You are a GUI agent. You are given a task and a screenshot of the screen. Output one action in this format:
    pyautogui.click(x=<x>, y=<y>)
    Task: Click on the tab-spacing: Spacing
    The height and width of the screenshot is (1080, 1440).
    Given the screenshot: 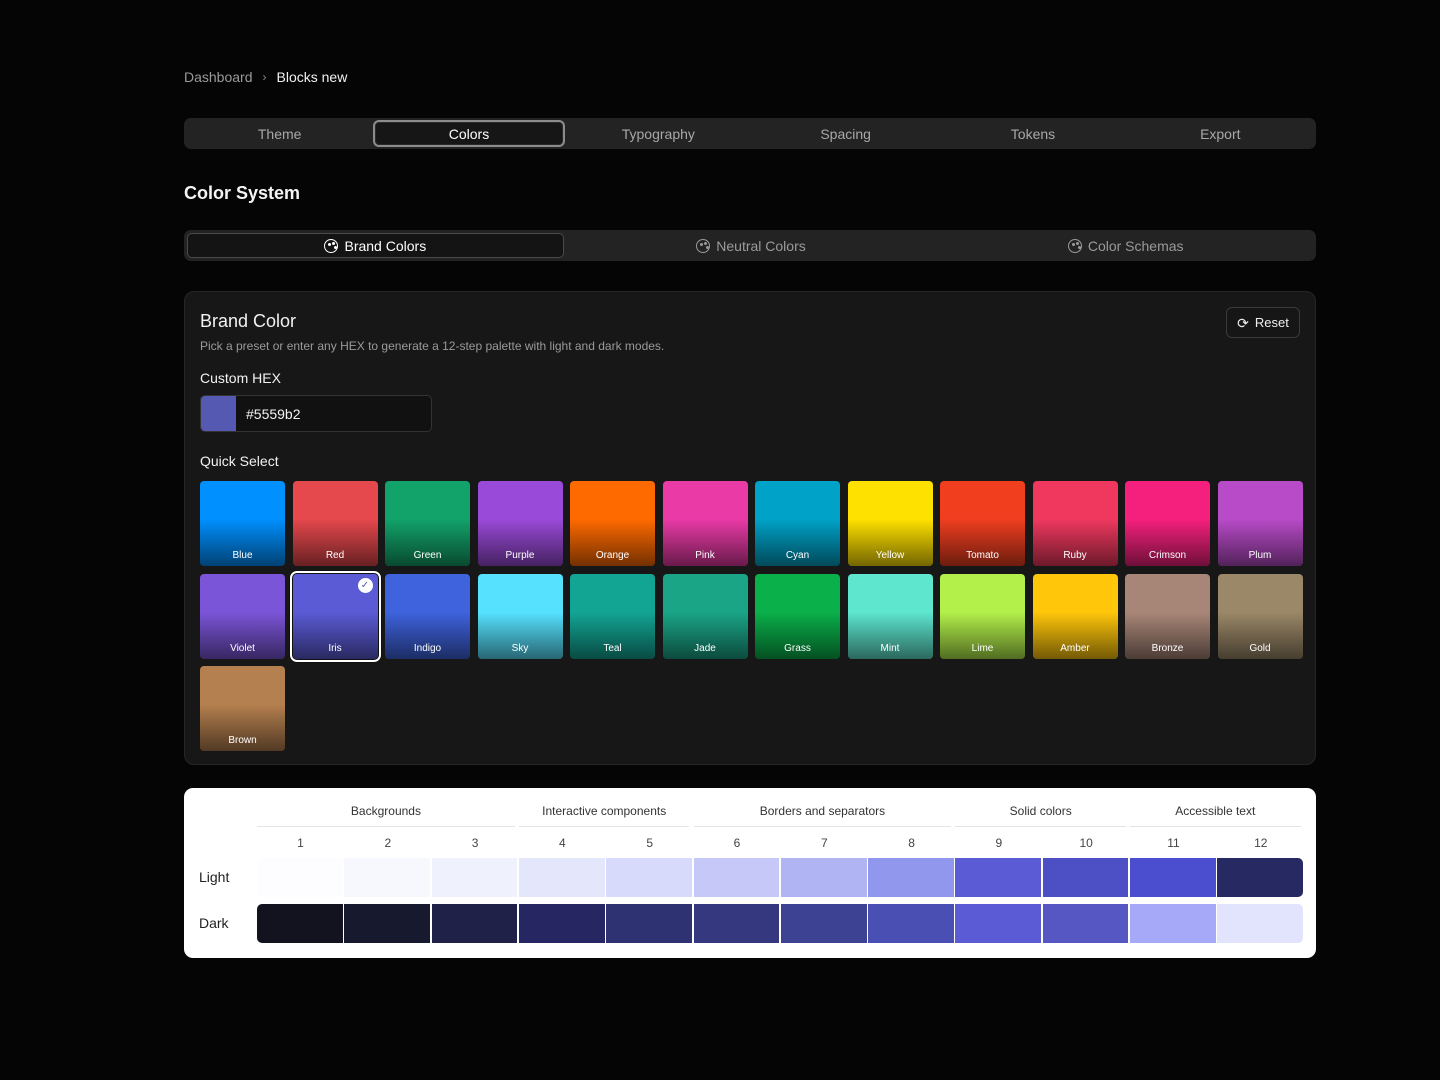 What is the action you would take?
    pyautogui.click(x=845, y=133)
    